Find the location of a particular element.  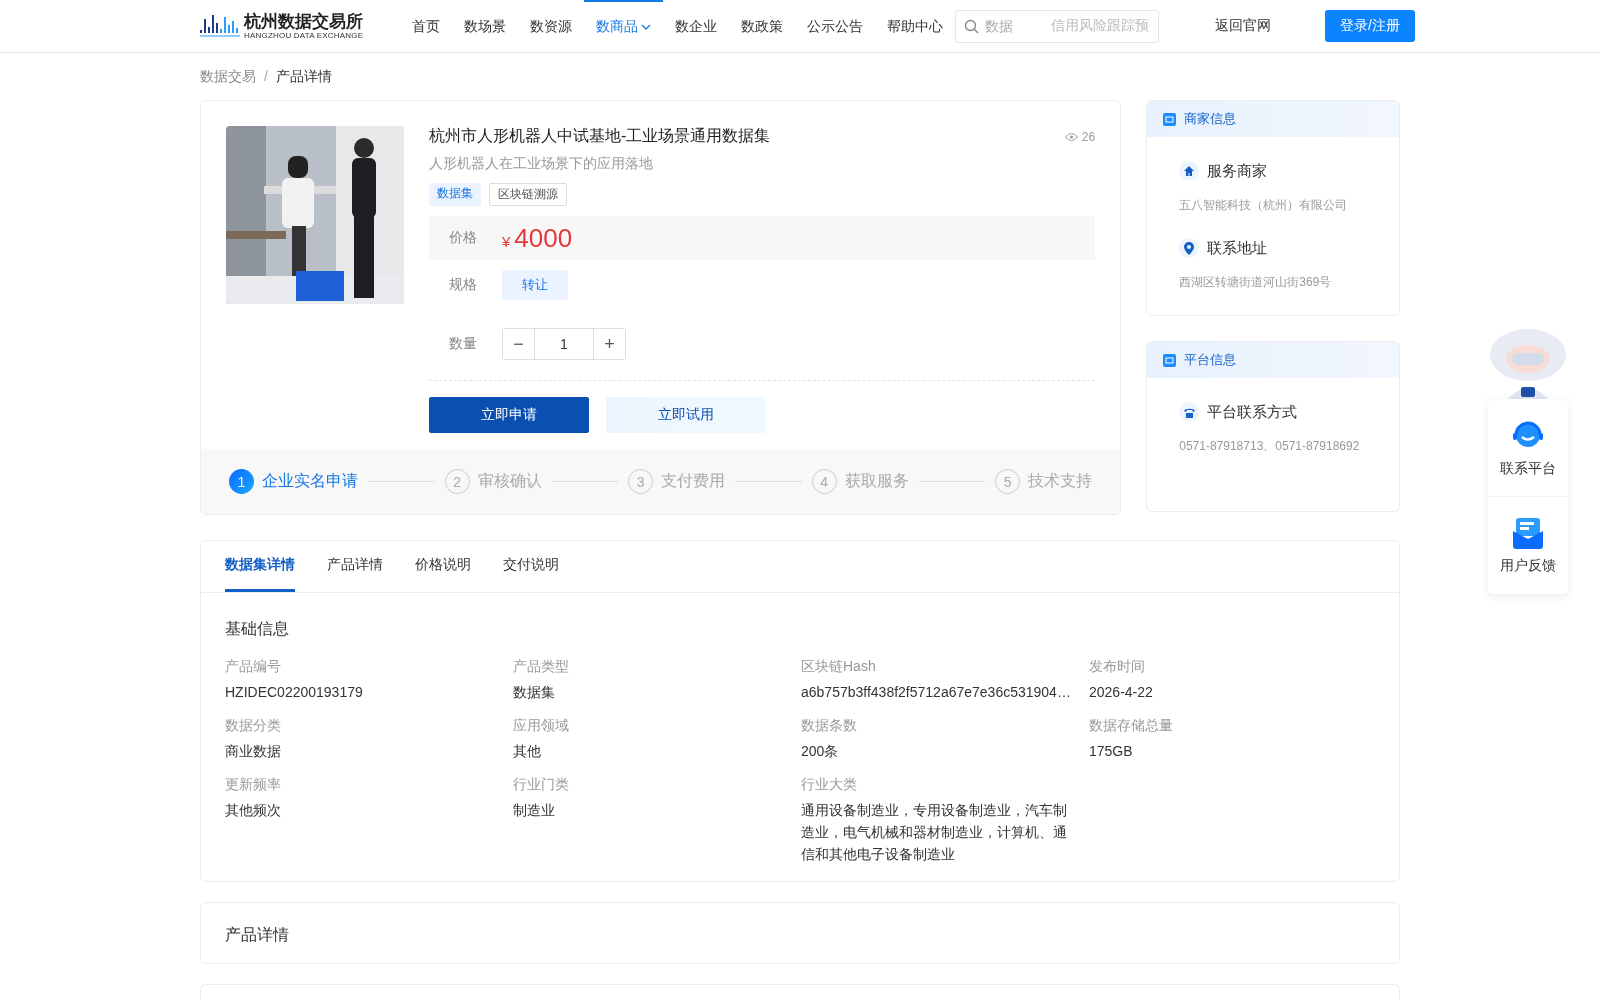

step-number: 1 is located at coordinates (241, 481).